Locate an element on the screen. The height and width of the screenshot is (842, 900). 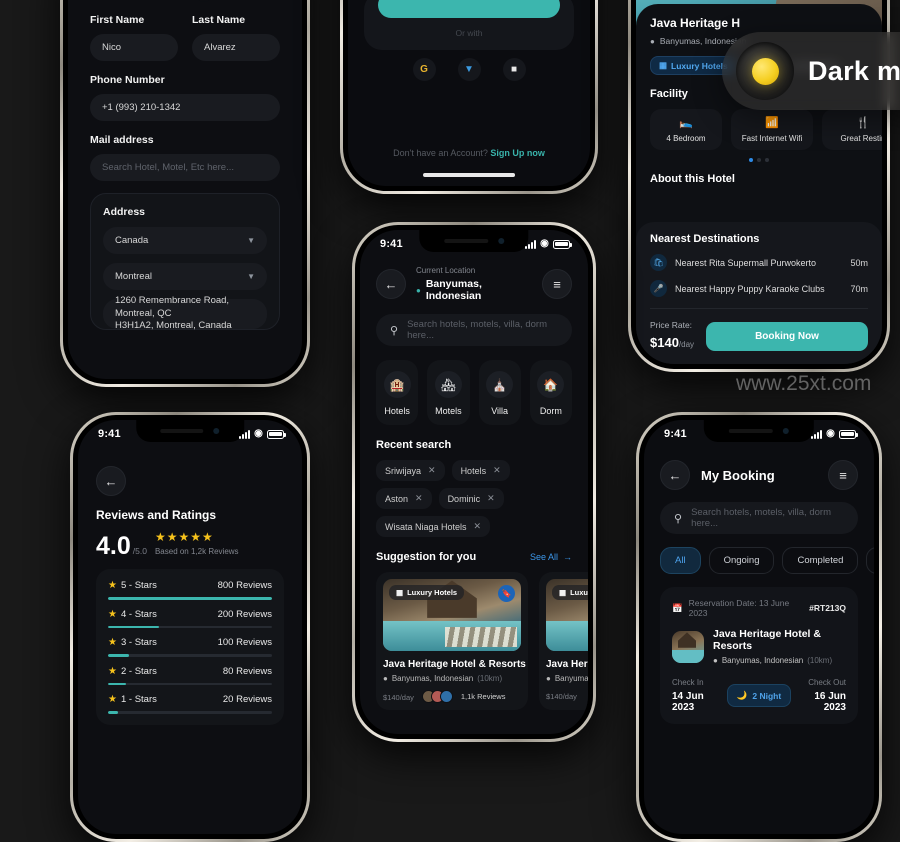
status-bar: 9:41 ◉ is located at coordinates (474, 243).